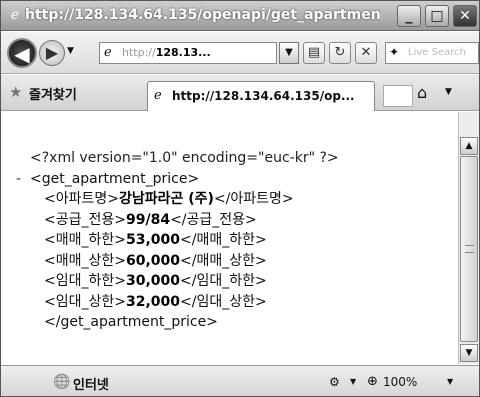  I want to click on xml-element-line: <매매_하한>53,000</매매_하한>, so click(244, 240).